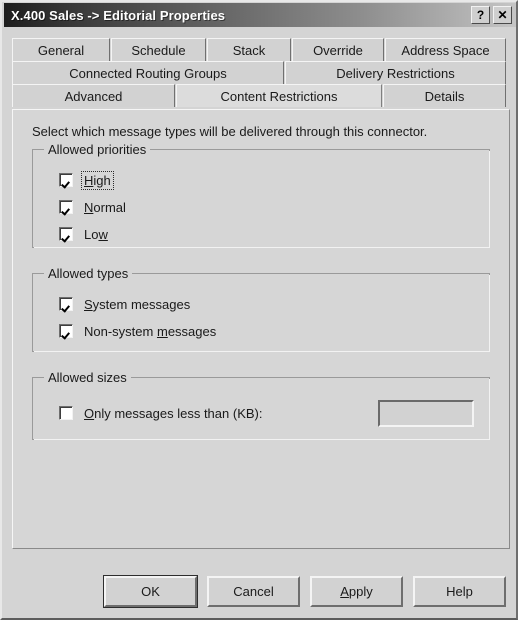 The image size is (518, 620). I want to click on max-size-input, so click(426, 413).